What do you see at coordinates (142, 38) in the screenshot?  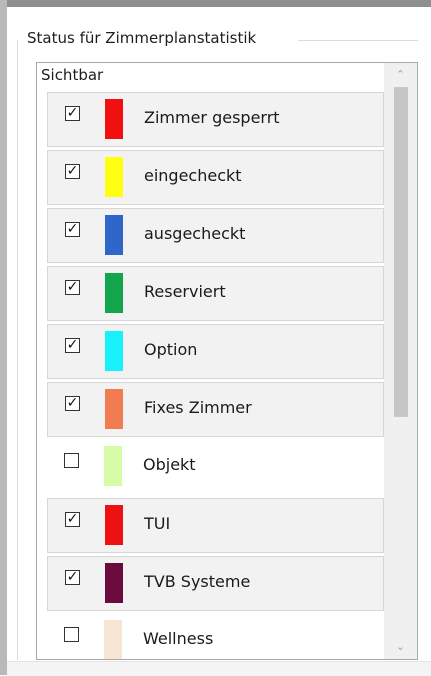 I see `groupbox-title: Status für Zimmerplanstatistik` at bounding box center [142, 38].